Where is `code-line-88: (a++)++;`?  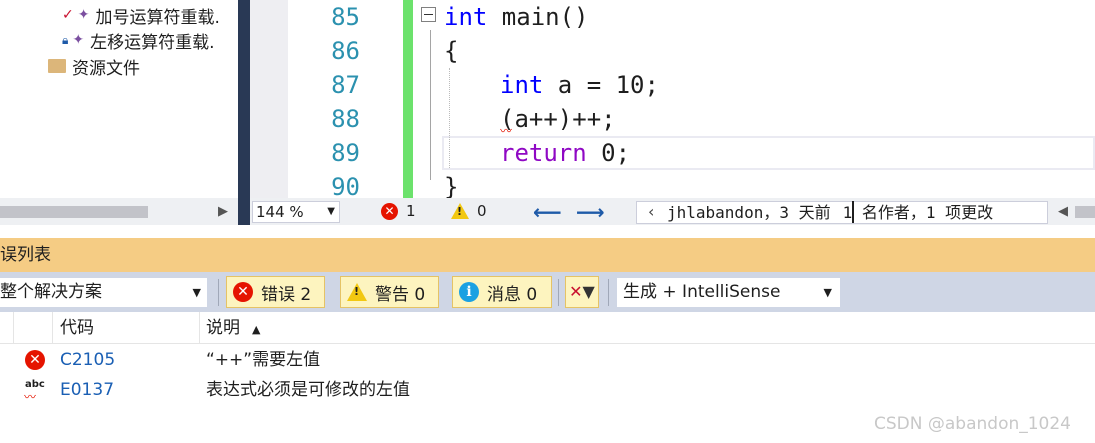 code-line-88: (a++)++; is located at coordinates (558, 119).